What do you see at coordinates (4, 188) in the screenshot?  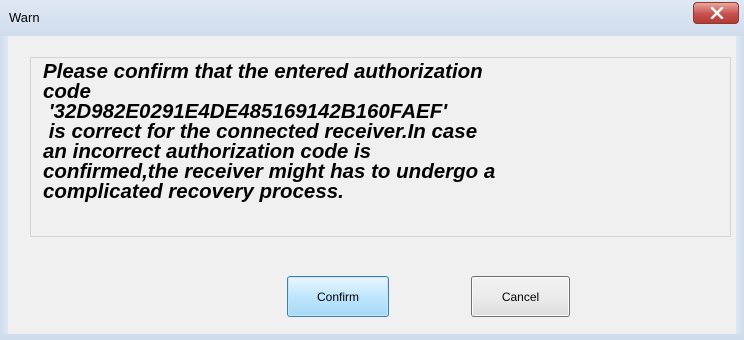 I see `window-frame-left` at bounding box center [4, 188].